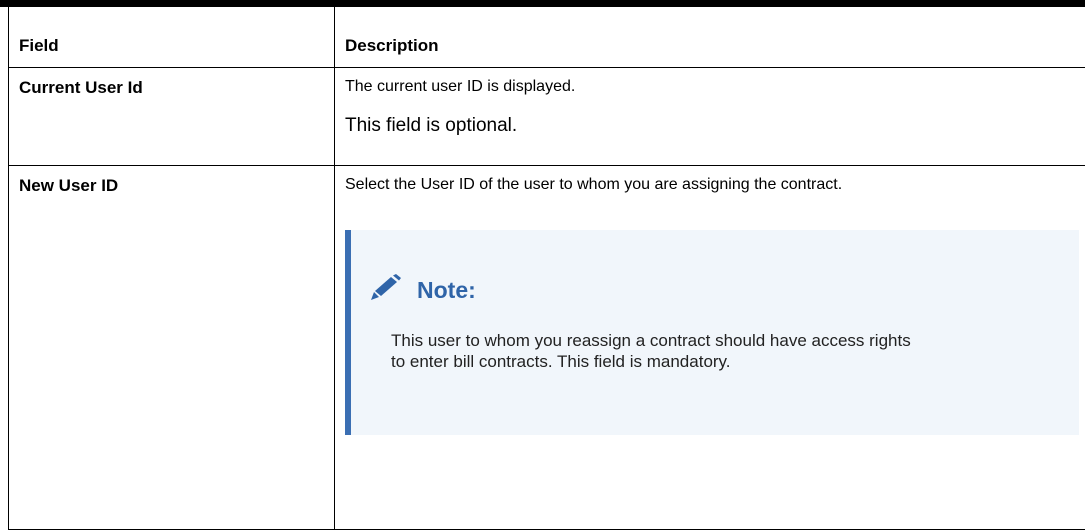 This screenshot has width=1085, height=530. What do you see at coordinates (715, 87) in the screenshot?
I see `description-text: The current user ID is displayed.` at bounding box center [715, 87].